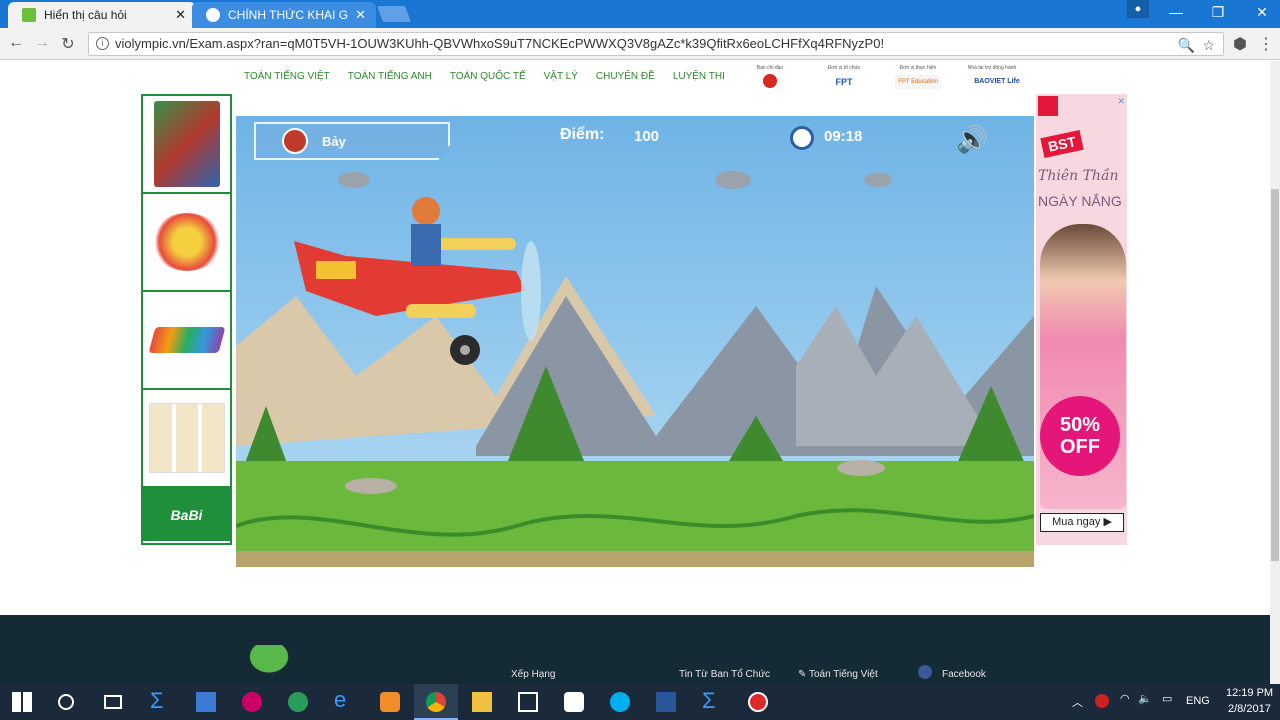  I want to click on tab-title: CHÍNH THỨC KHAI GIẢNG, so click(288, 15).